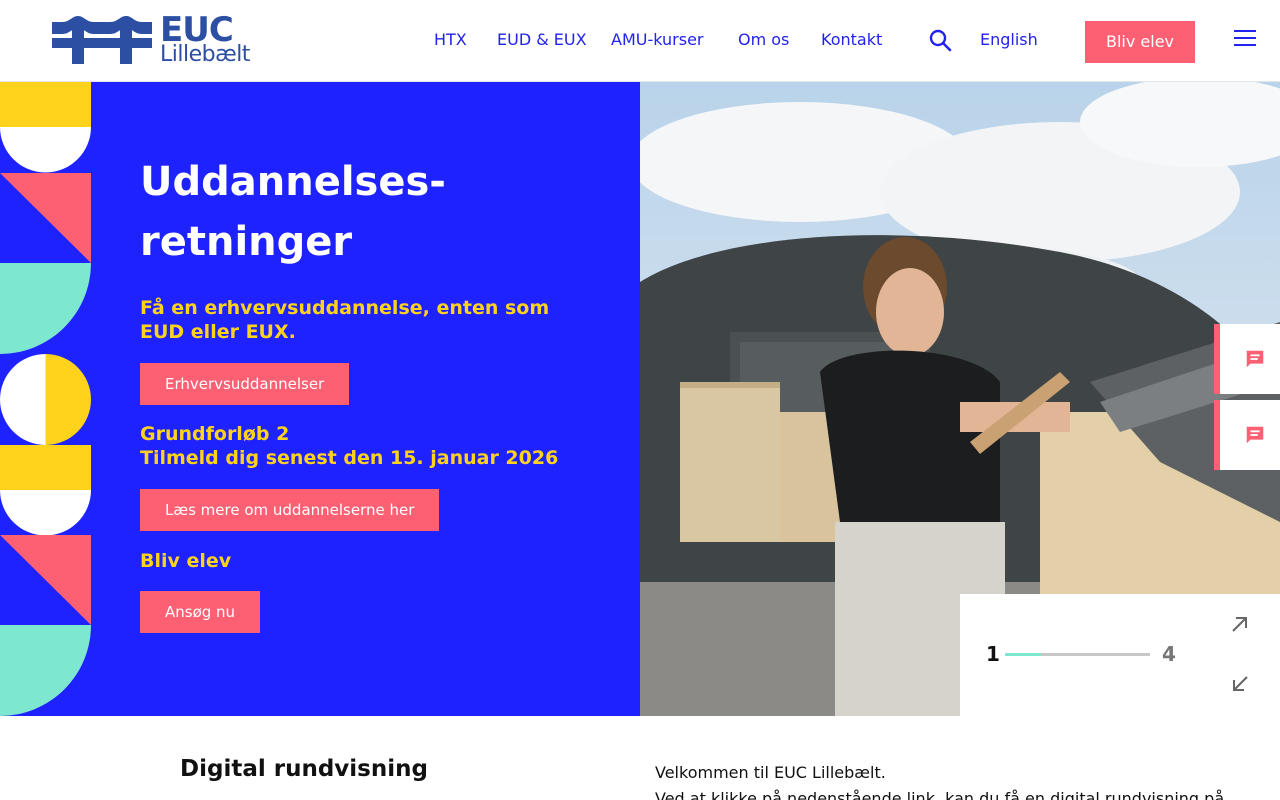 The width and height of the screenshot is (1280, 800). I want to click on slide-current-number: 1, so click(993, 654).